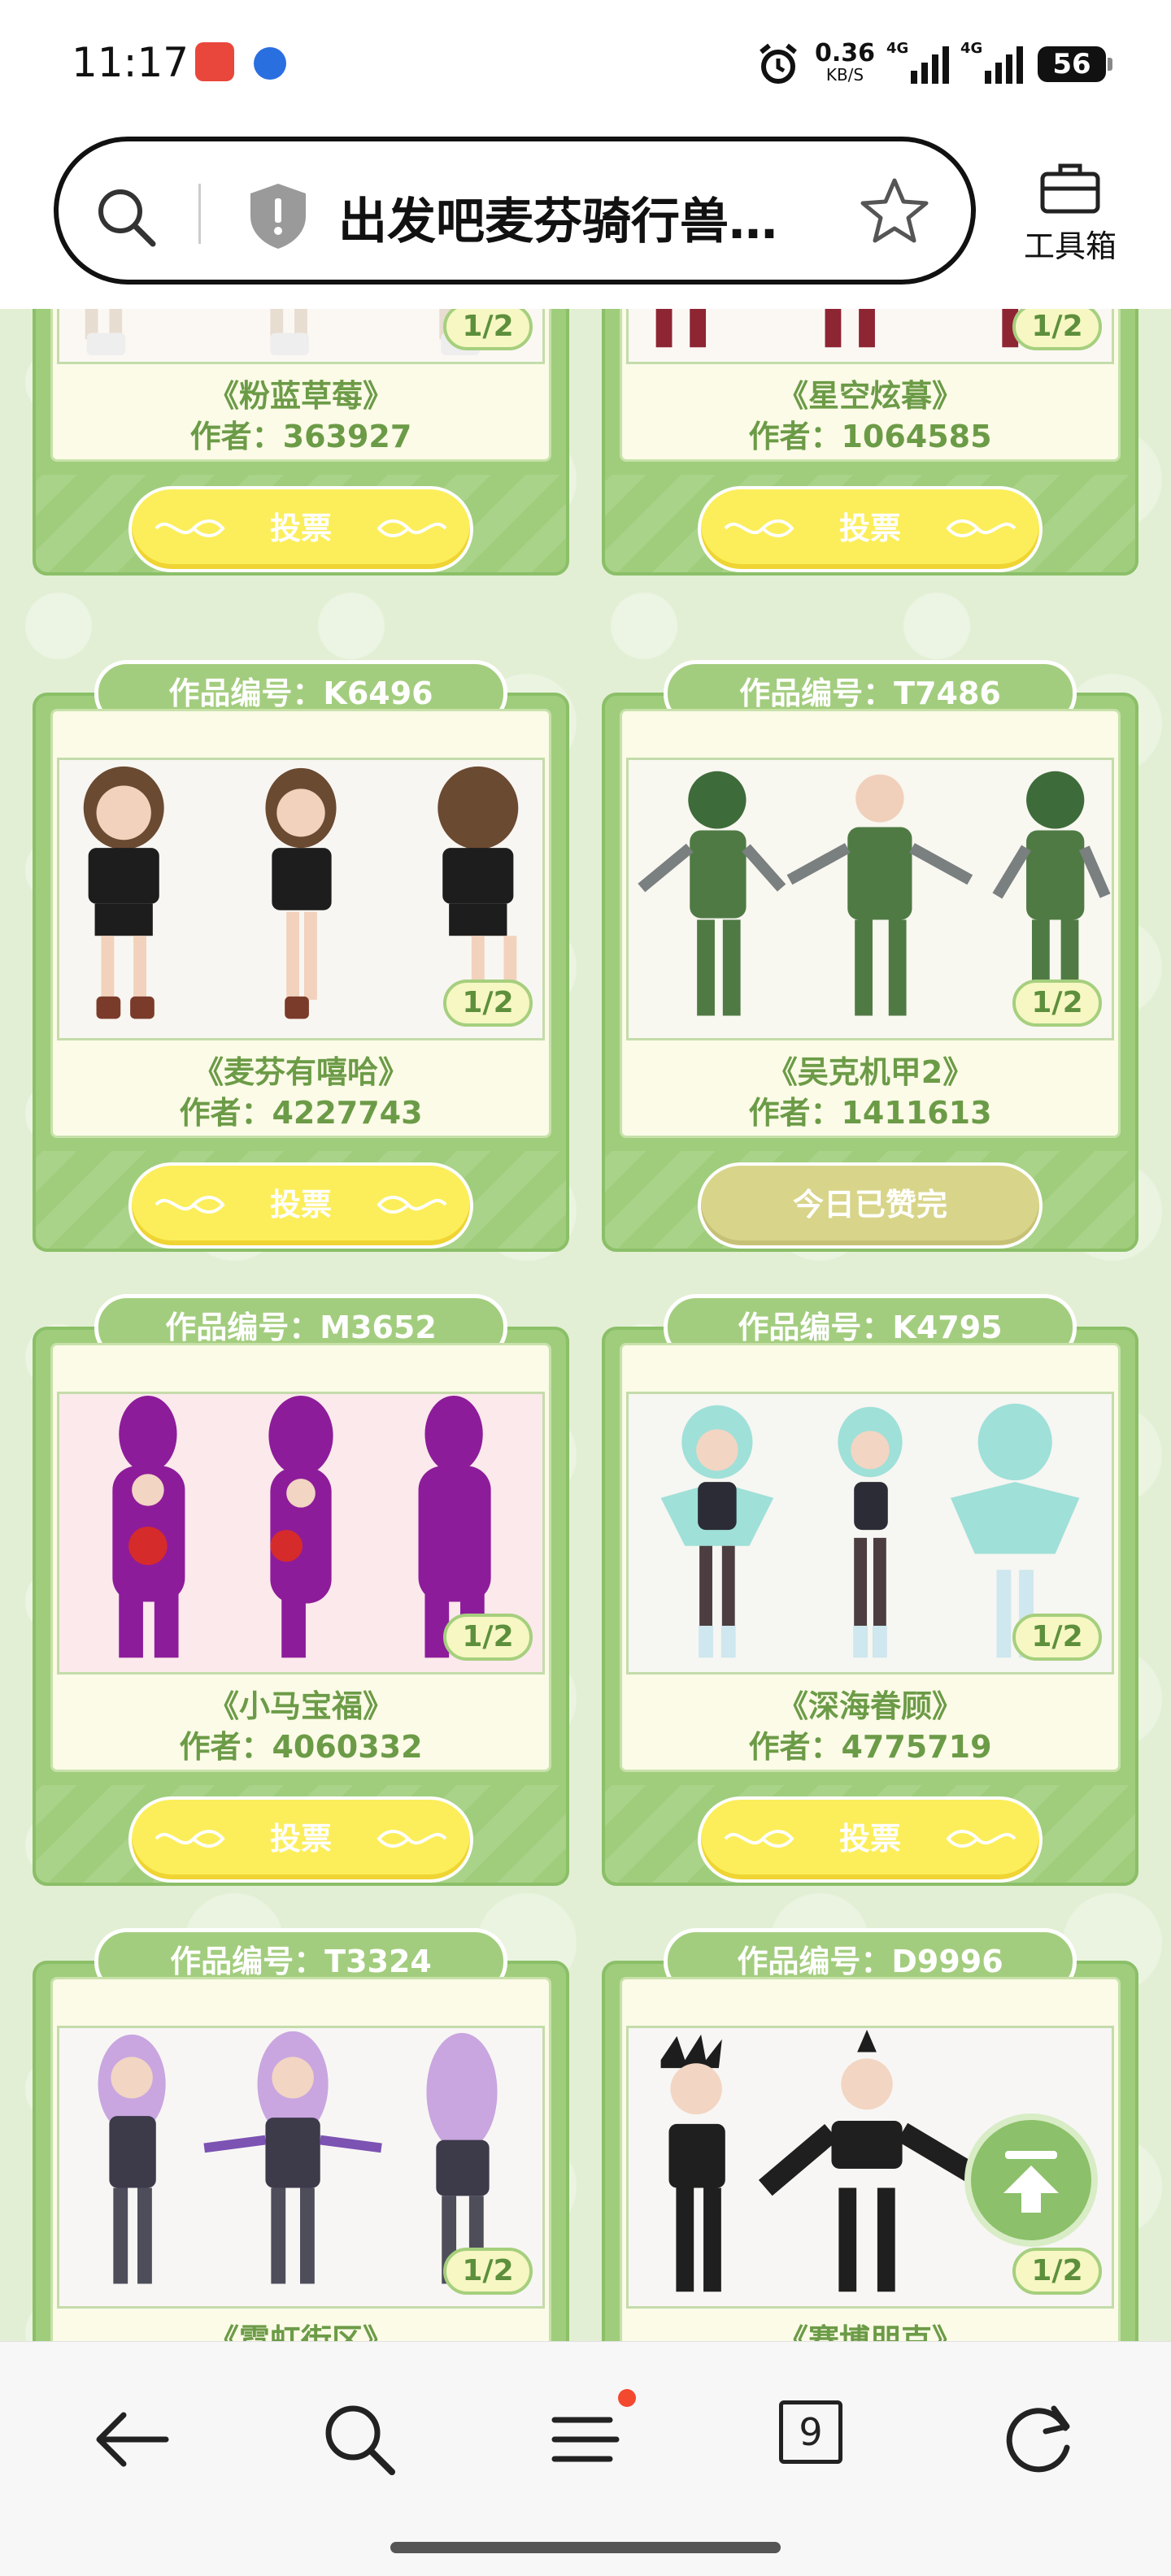  I want to click on entry-title: 《吴克机甲2》, so click(870, 1072).